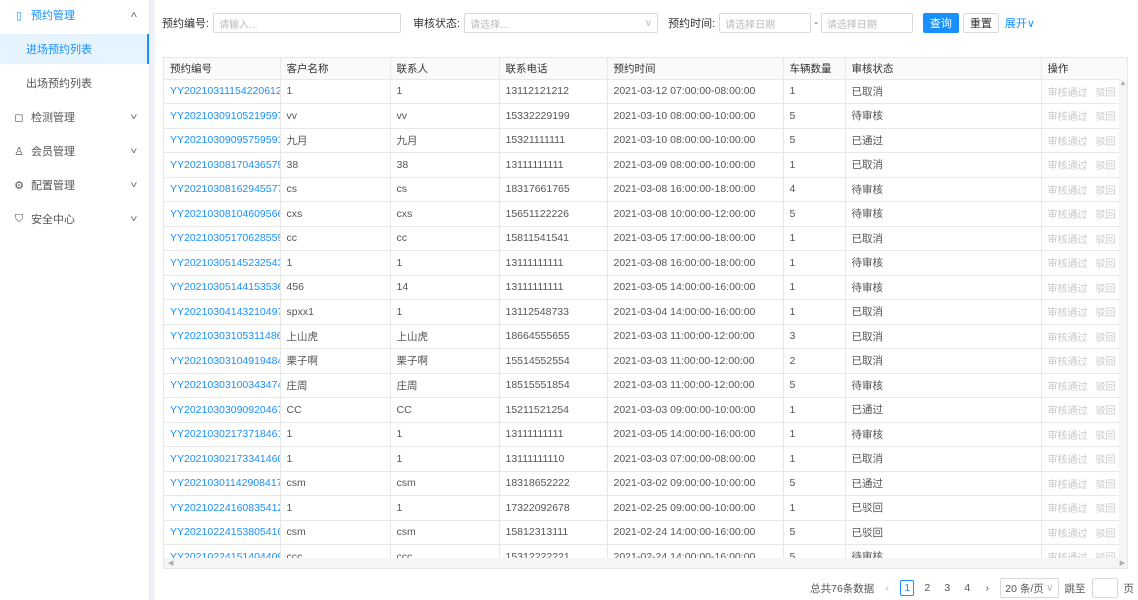 The width and height of the screenshot is (1138, 600). What do you see at coordinates (222, 336) in the screenshot?
I see `cell-booking-id: YY20210303105311486` at bounding box center [222, 336].